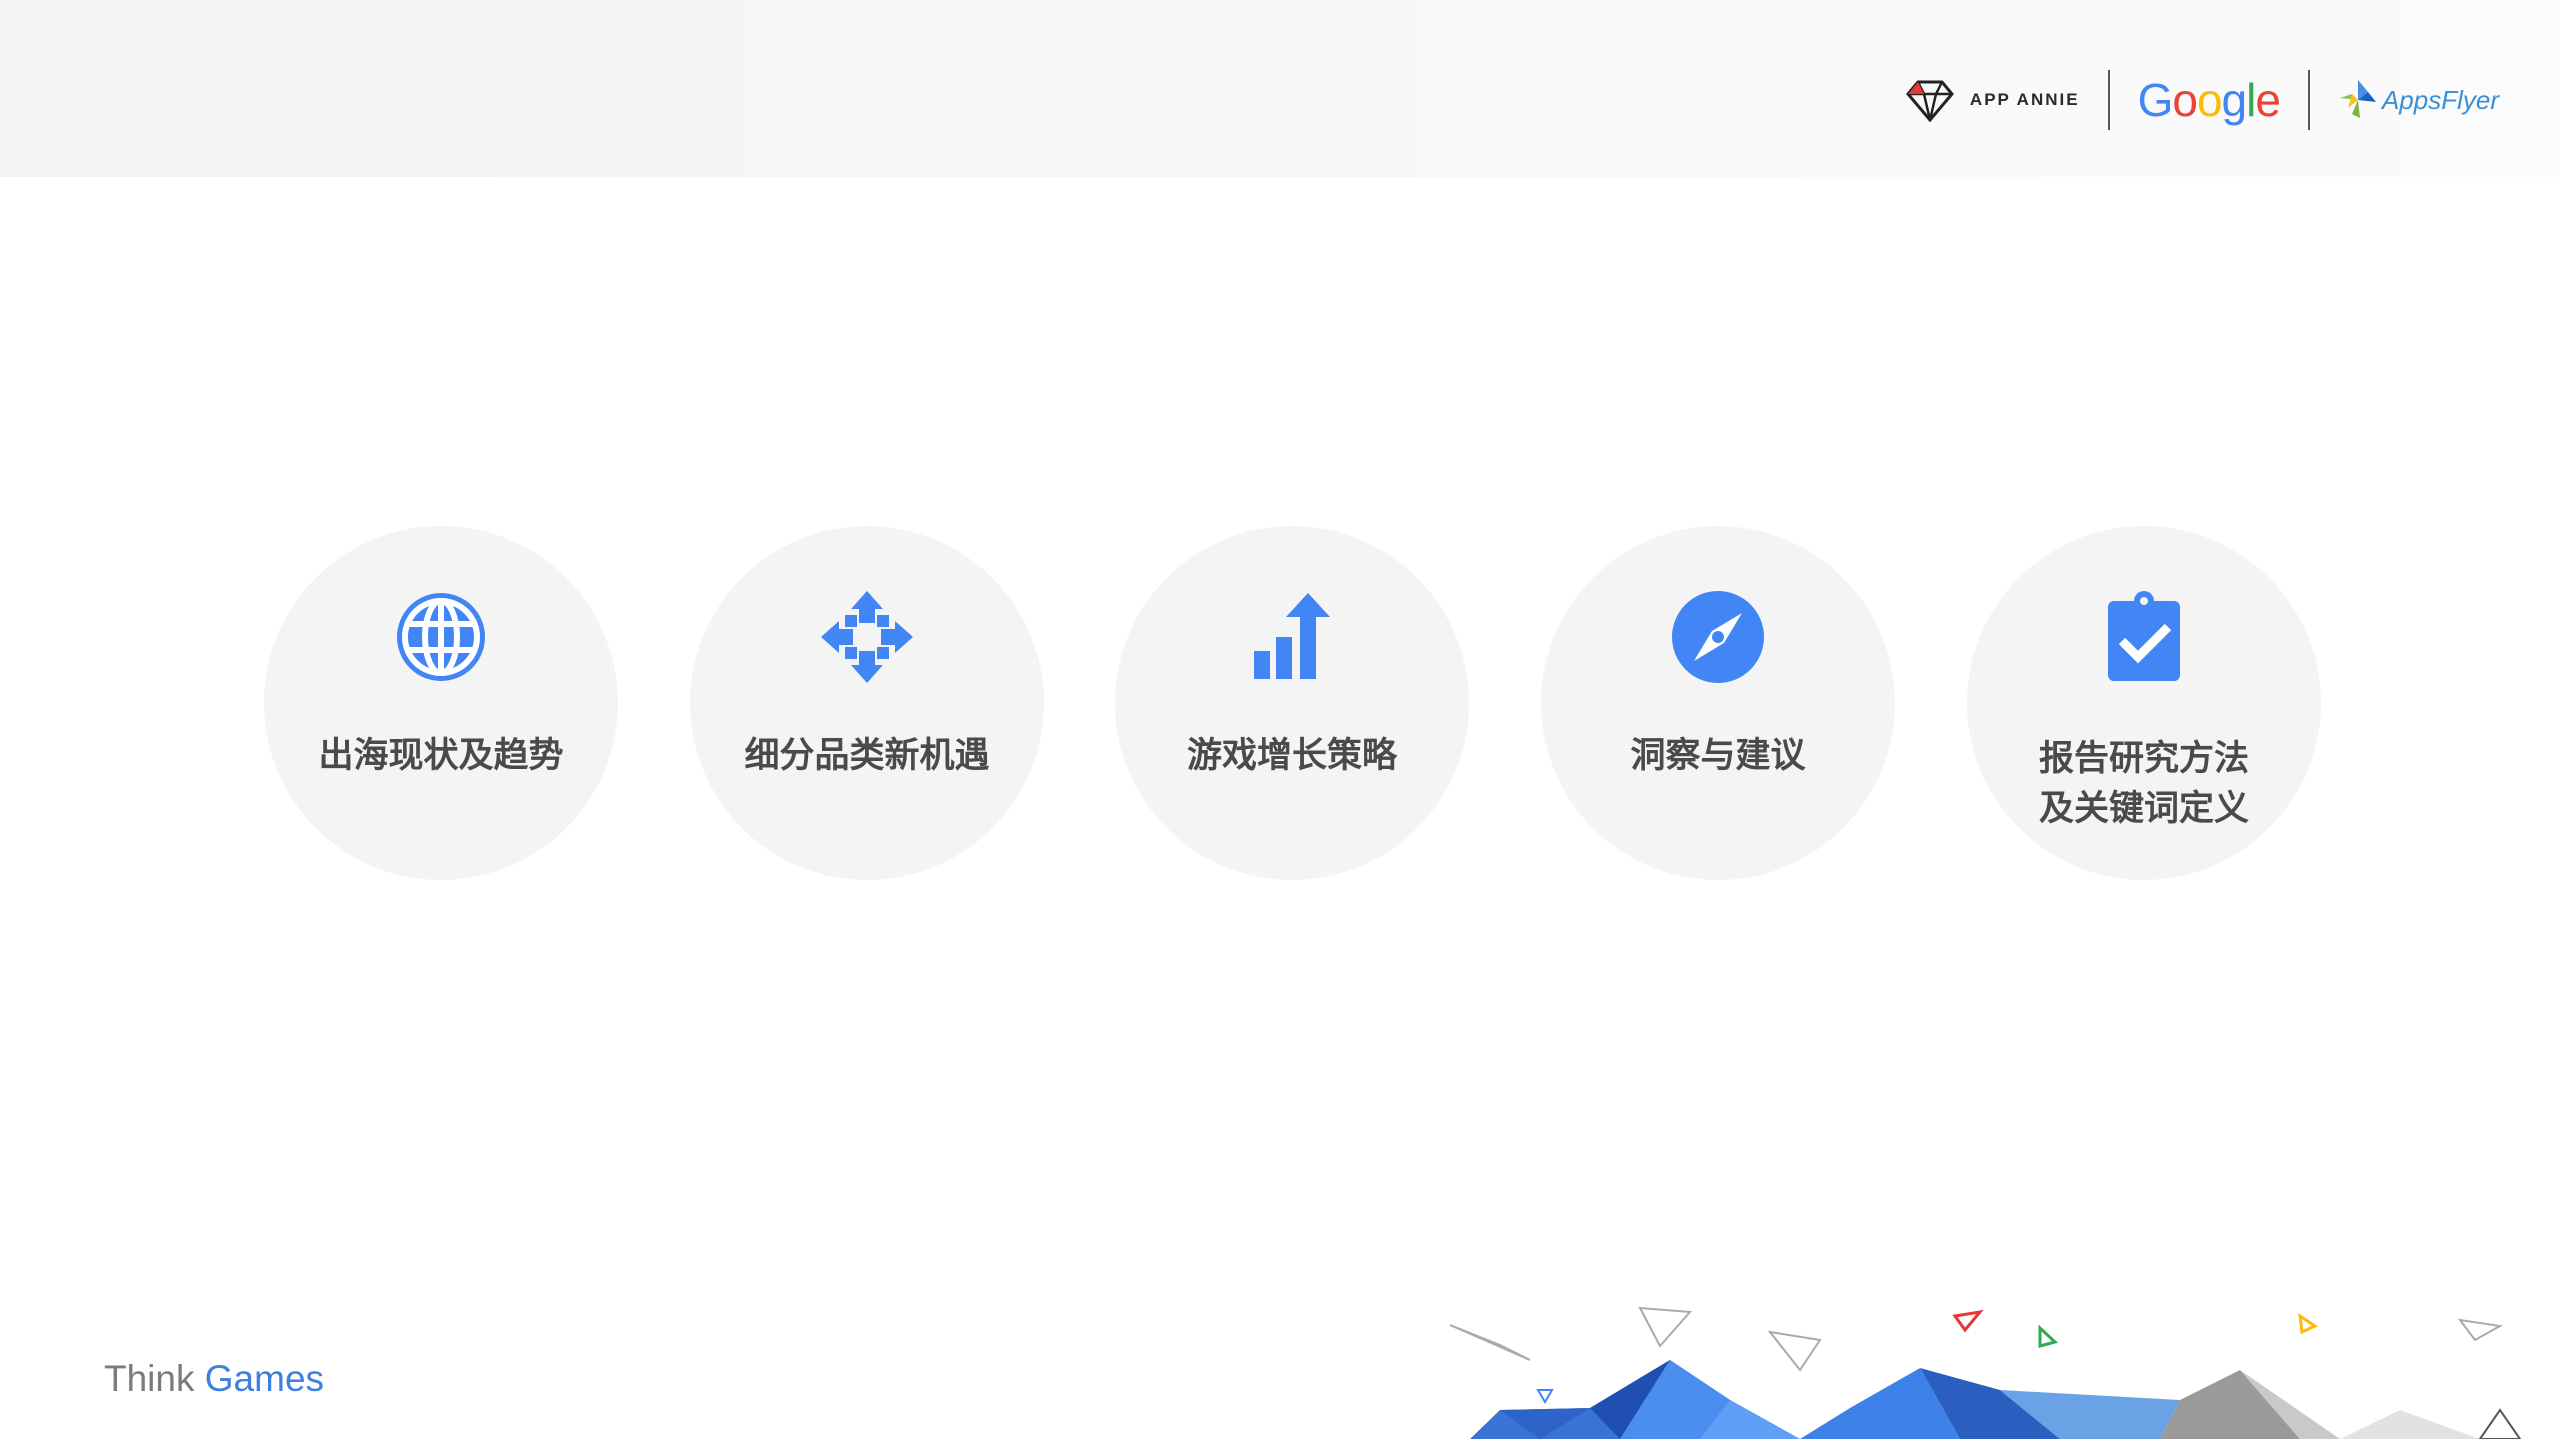  Describe the element at coordinates (2143, 809) in the screenshot. I see `section-label-line: 及关键词定义` at that location.